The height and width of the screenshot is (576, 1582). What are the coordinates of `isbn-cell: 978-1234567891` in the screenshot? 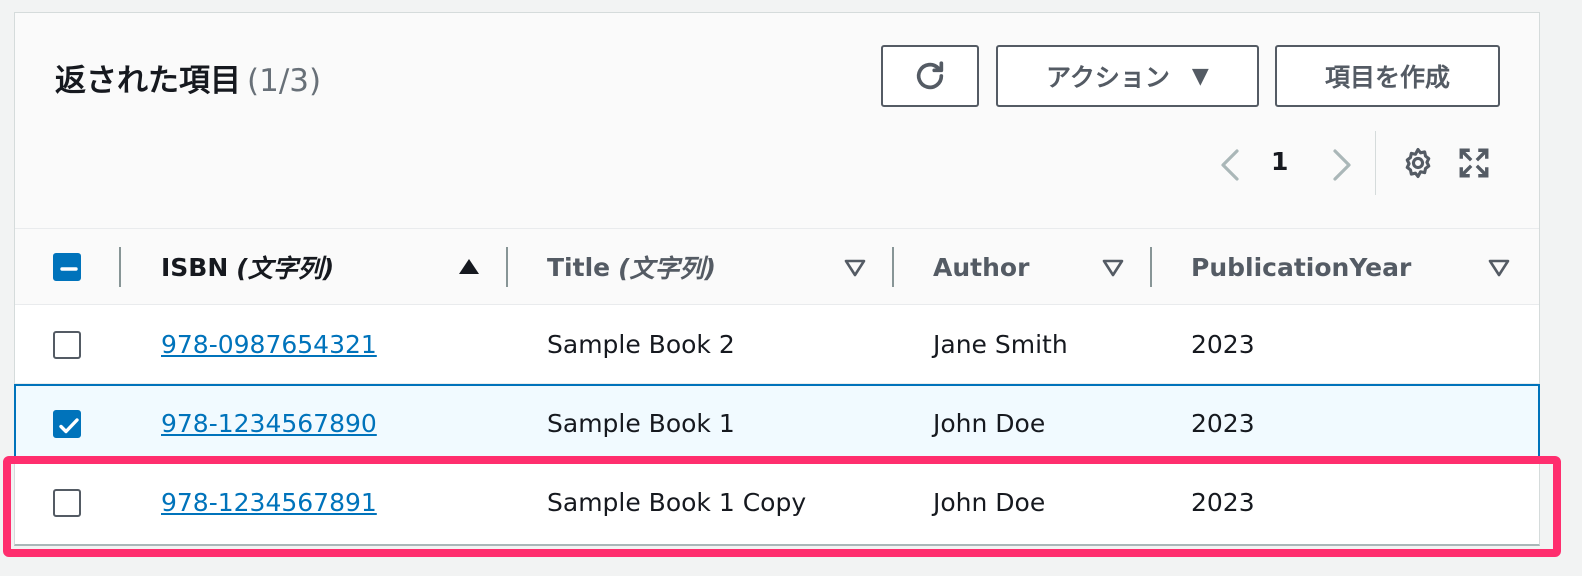 It's located at (269, 502).